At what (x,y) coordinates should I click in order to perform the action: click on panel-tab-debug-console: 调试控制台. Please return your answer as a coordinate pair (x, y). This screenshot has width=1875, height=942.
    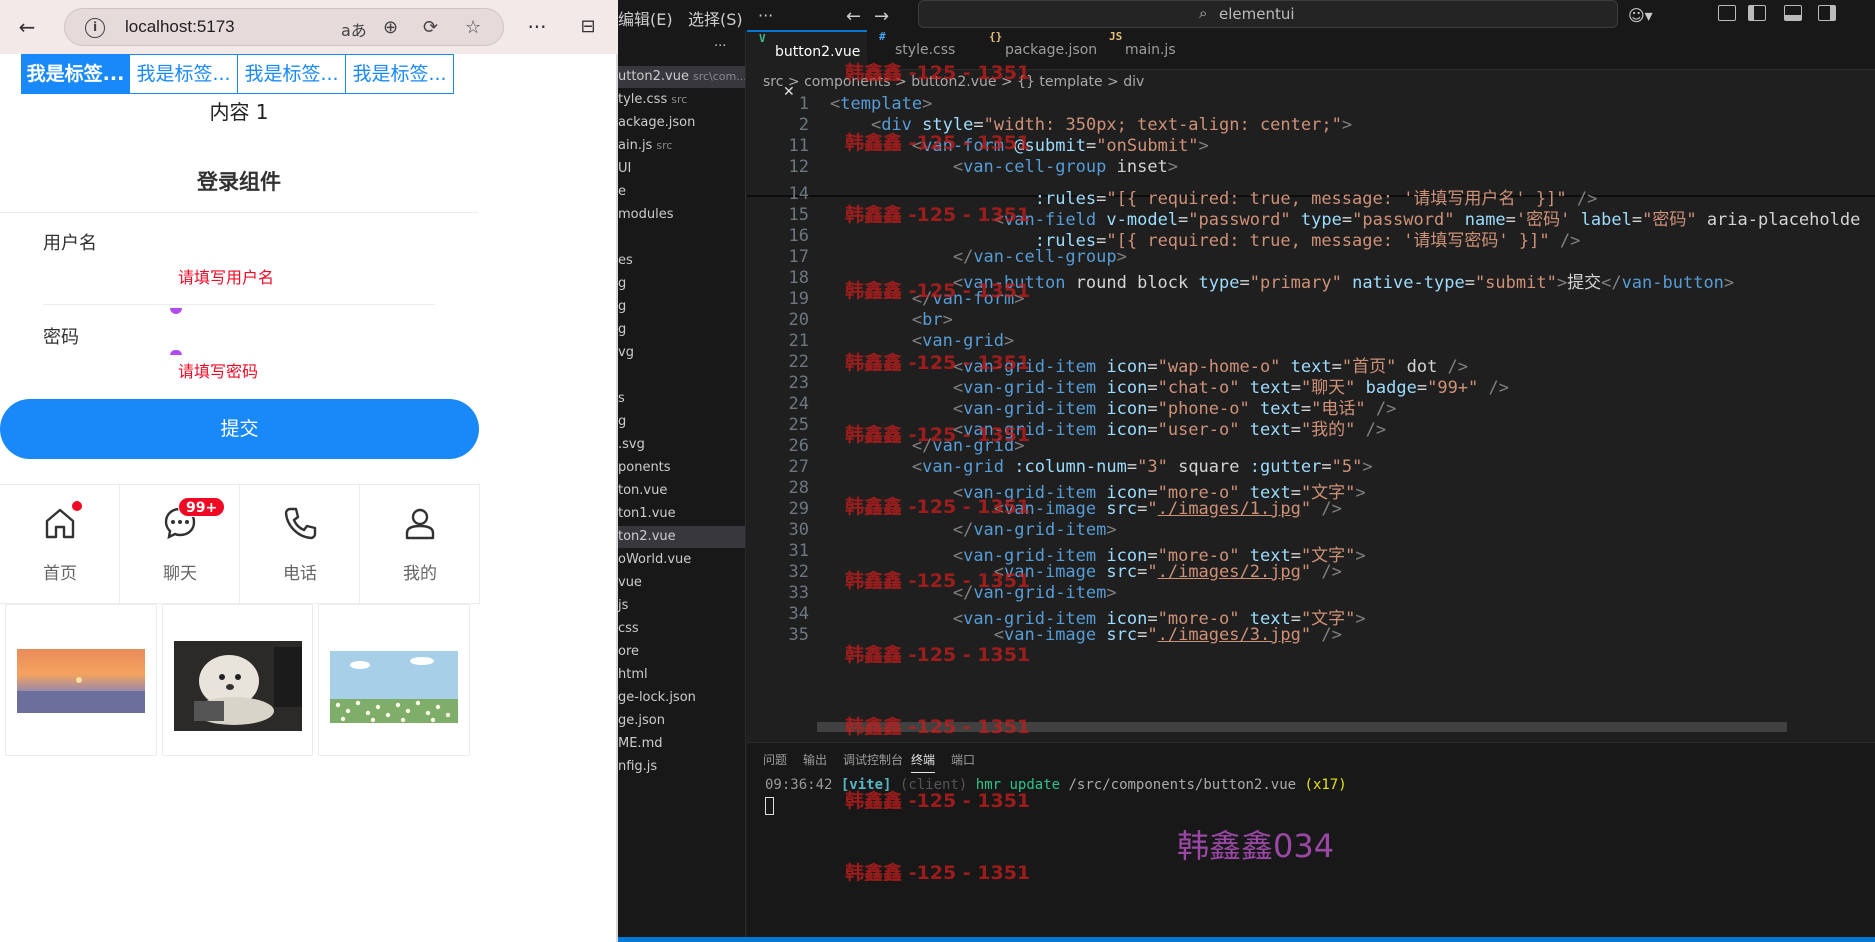
    Looking at the image, I should click on (873, 759).